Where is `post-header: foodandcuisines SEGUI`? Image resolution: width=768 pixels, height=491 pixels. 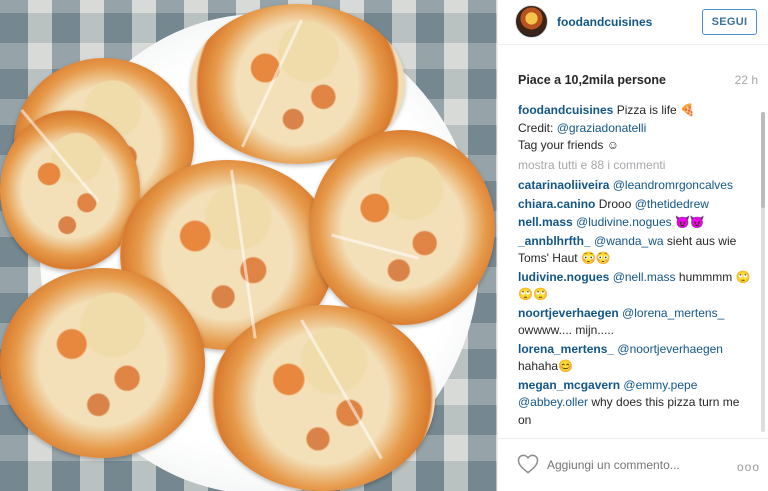 post-header: foodandcuisines SEGUI is located at coordinates (633, 22).